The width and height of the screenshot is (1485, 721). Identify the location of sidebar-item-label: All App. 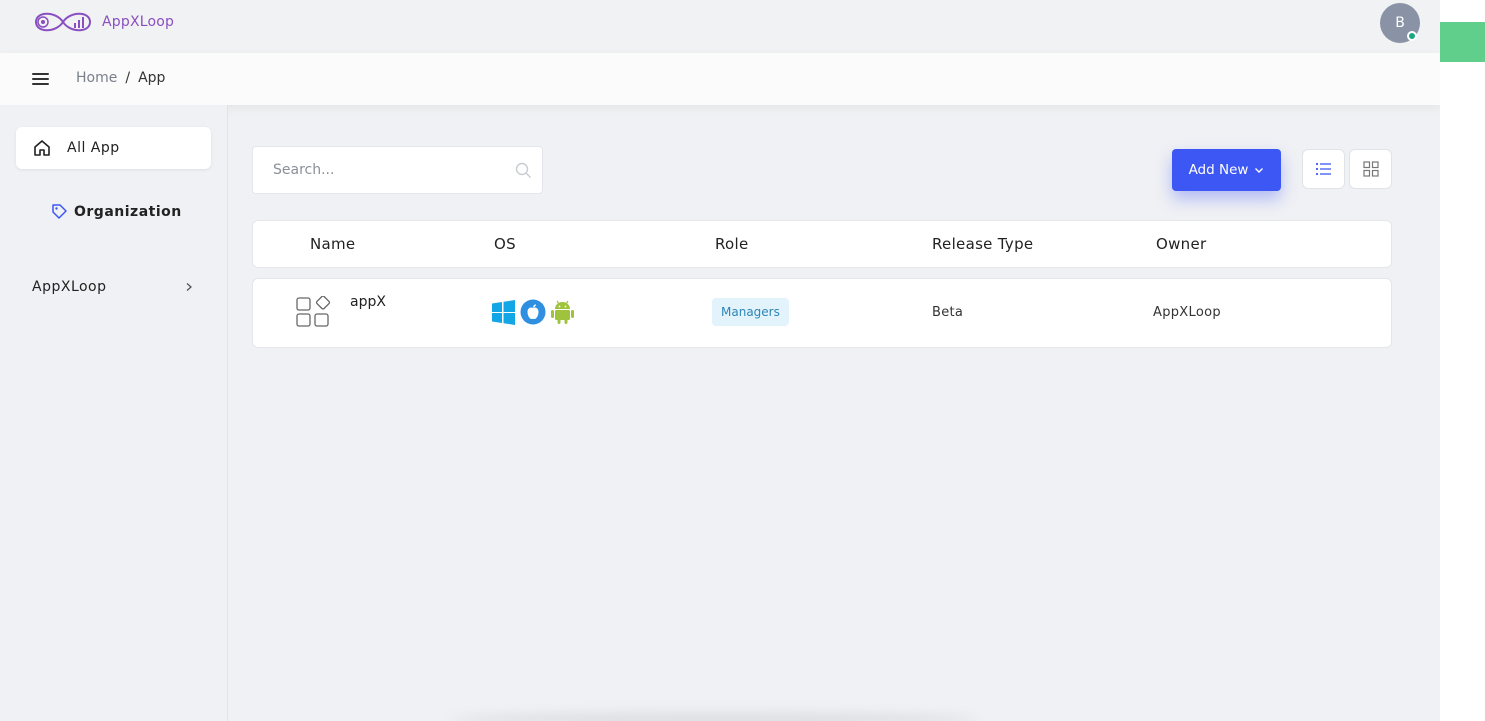
(93, 148).